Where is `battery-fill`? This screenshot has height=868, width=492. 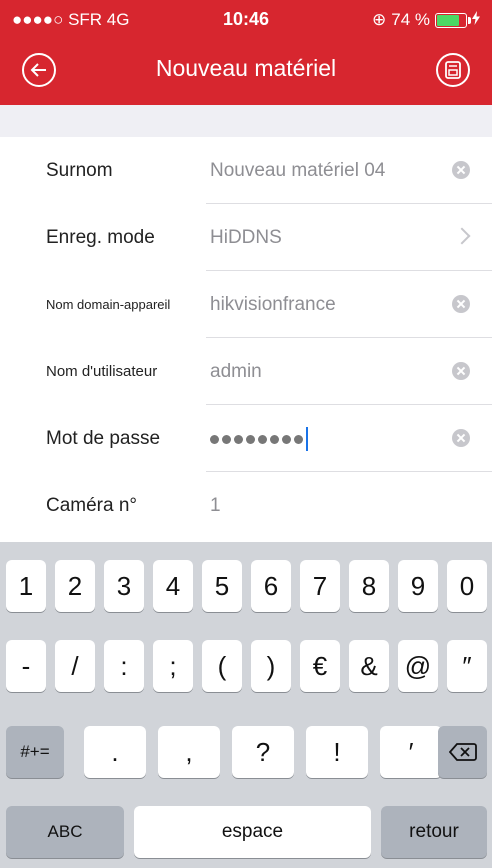
battery-fill is located at coordinates (448, 20).